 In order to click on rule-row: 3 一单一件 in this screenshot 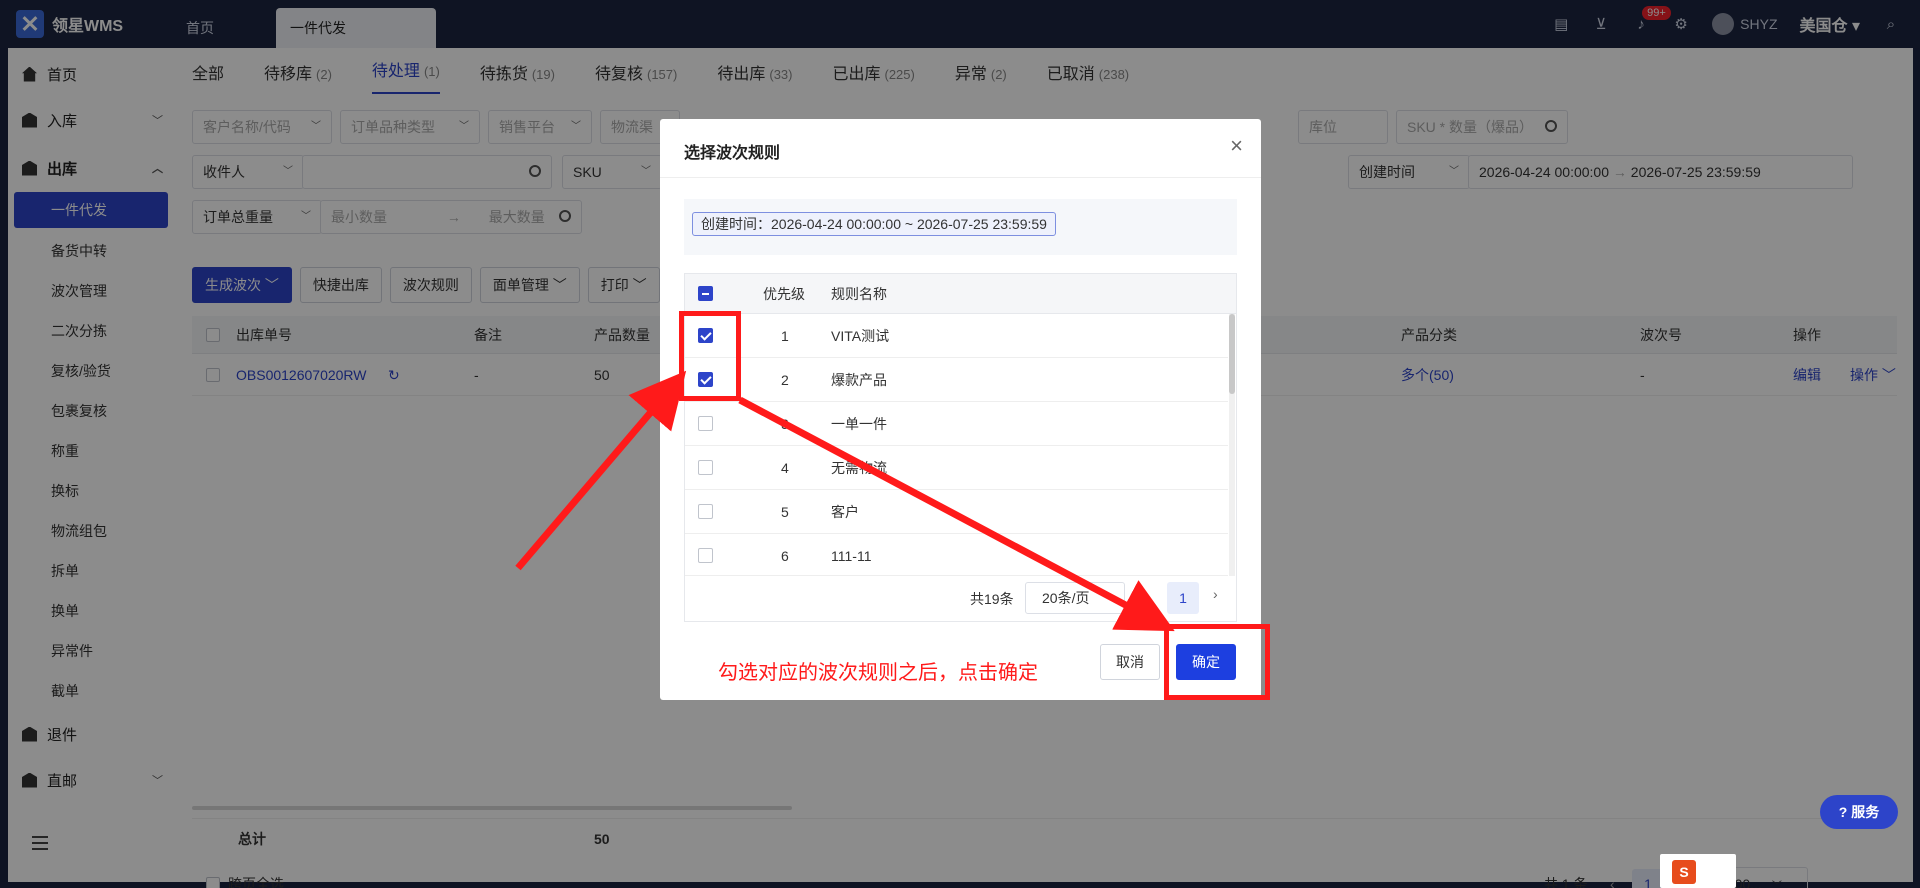, I will do `click(956, 424)`.